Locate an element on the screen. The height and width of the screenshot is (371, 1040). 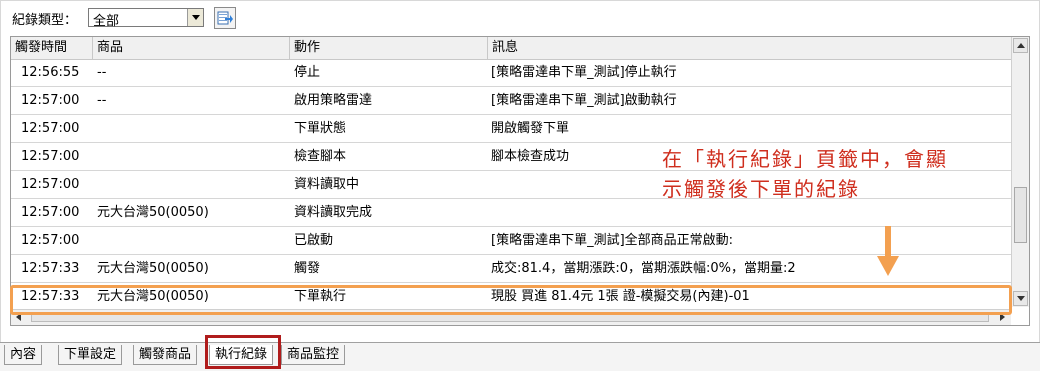
cell-action: 檢查腳本 is located at coordinates (320, 156).